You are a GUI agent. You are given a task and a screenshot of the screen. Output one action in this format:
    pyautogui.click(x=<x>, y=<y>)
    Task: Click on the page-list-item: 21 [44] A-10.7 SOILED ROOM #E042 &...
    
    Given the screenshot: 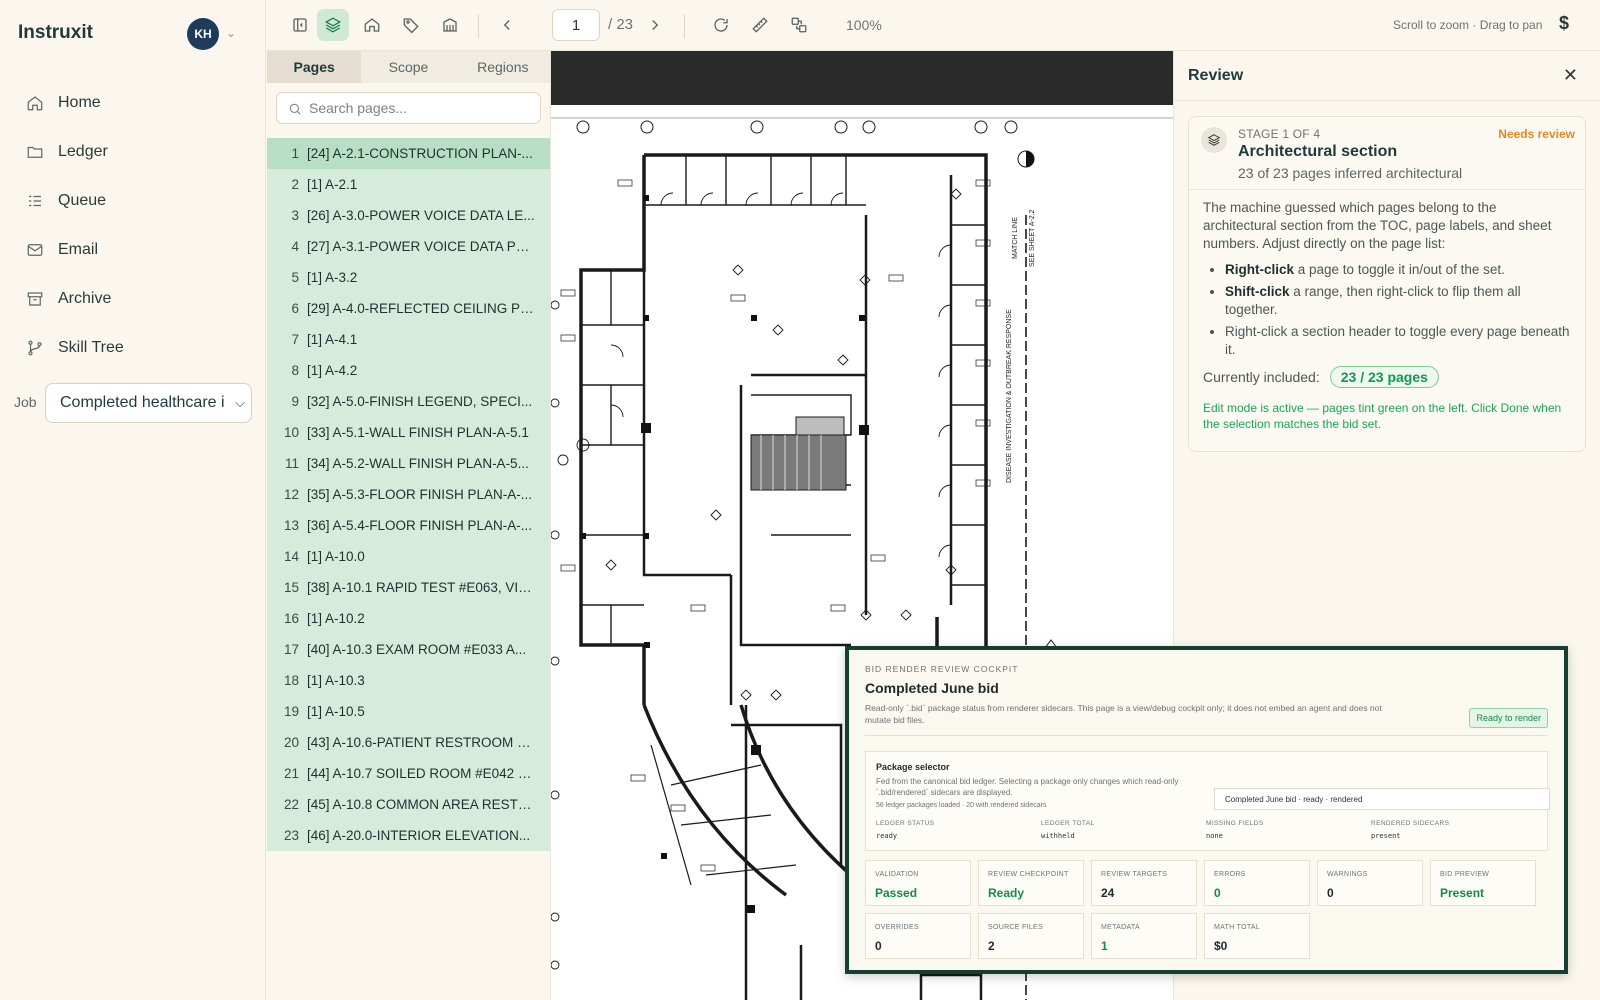 What is the action you would take?
    pyautogui.click(x=408, y=773)
    